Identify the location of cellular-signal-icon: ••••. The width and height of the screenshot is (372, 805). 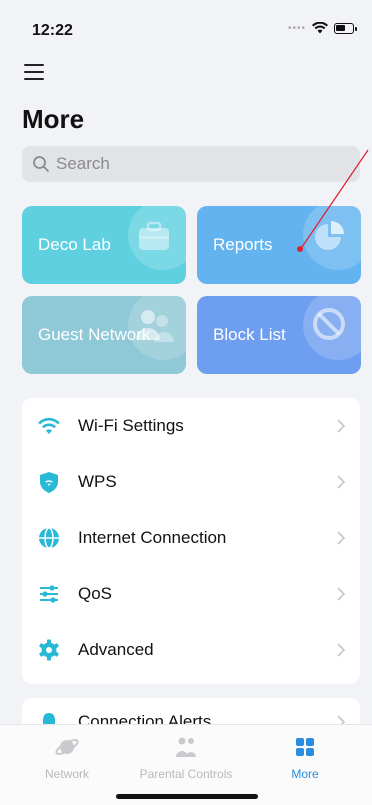
(296, 28).